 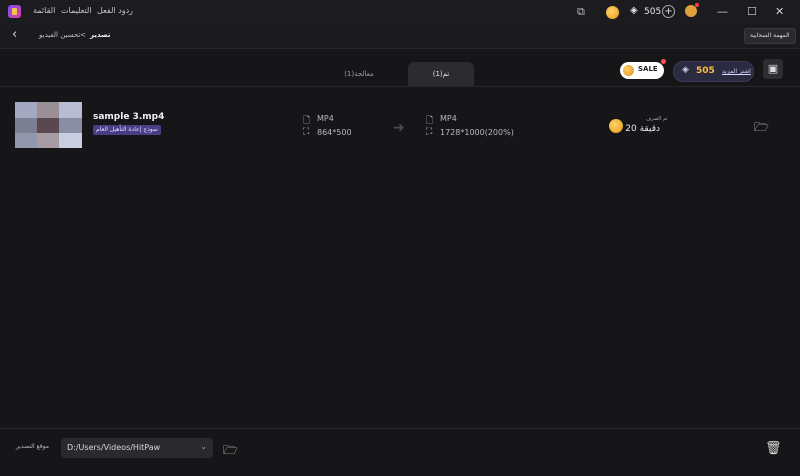 What do you see at coordinates (642, 129) in the screenshot?
I see `cost-value: 20 دقيقة` at bounding box center [642, 129].